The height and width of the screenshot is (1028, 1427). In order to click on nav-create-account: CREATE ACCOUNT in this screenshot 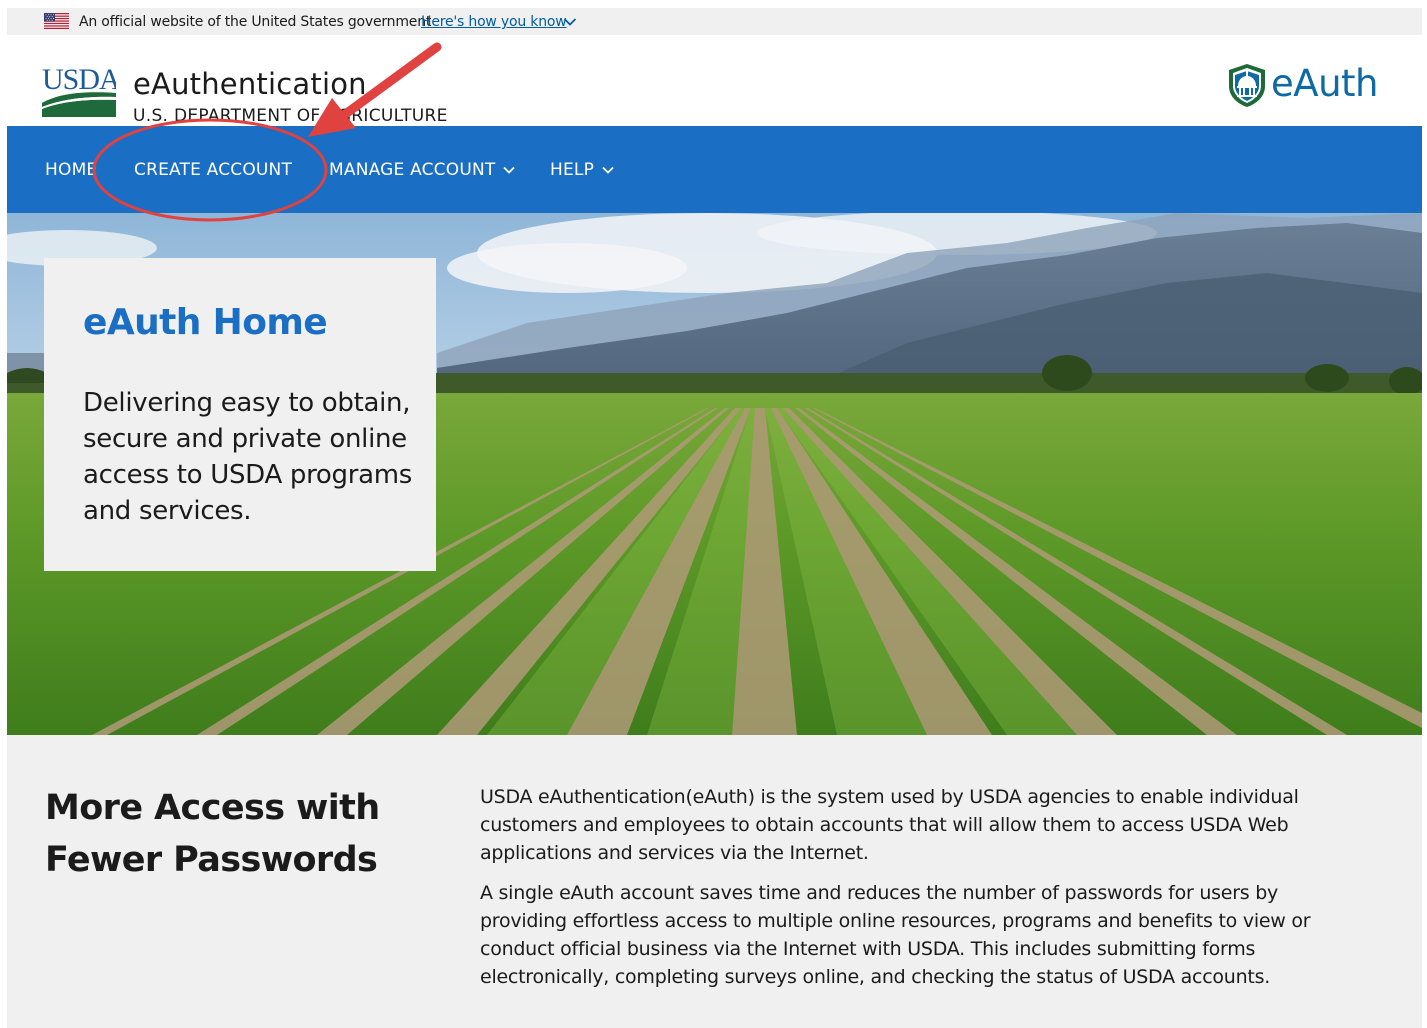, I will do `click(213, 170)`.